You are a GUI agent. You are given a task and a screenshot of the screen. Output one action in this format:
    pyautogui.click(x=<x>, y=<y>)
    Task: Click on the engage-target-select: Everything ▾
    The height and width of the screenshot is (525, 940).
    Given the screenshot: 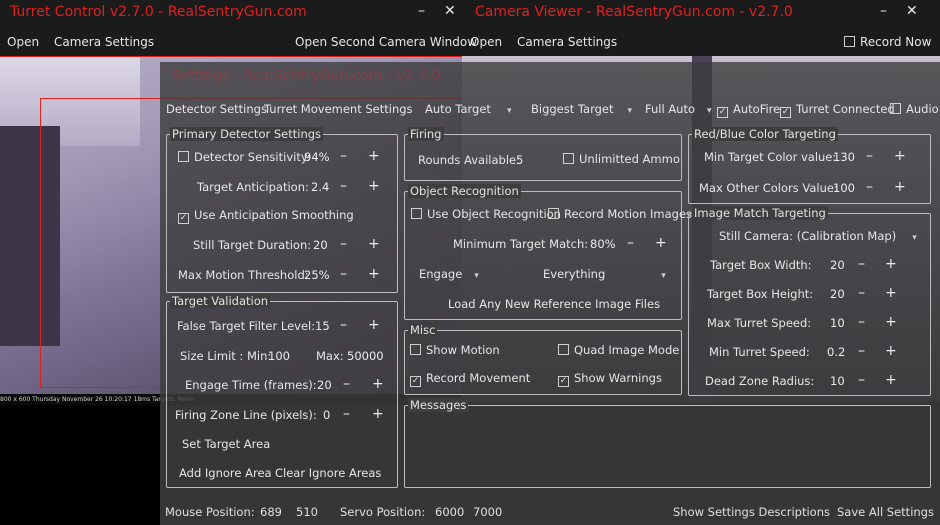 What is the action you would take?
    pyautogui.click(x=604, y=274)
    